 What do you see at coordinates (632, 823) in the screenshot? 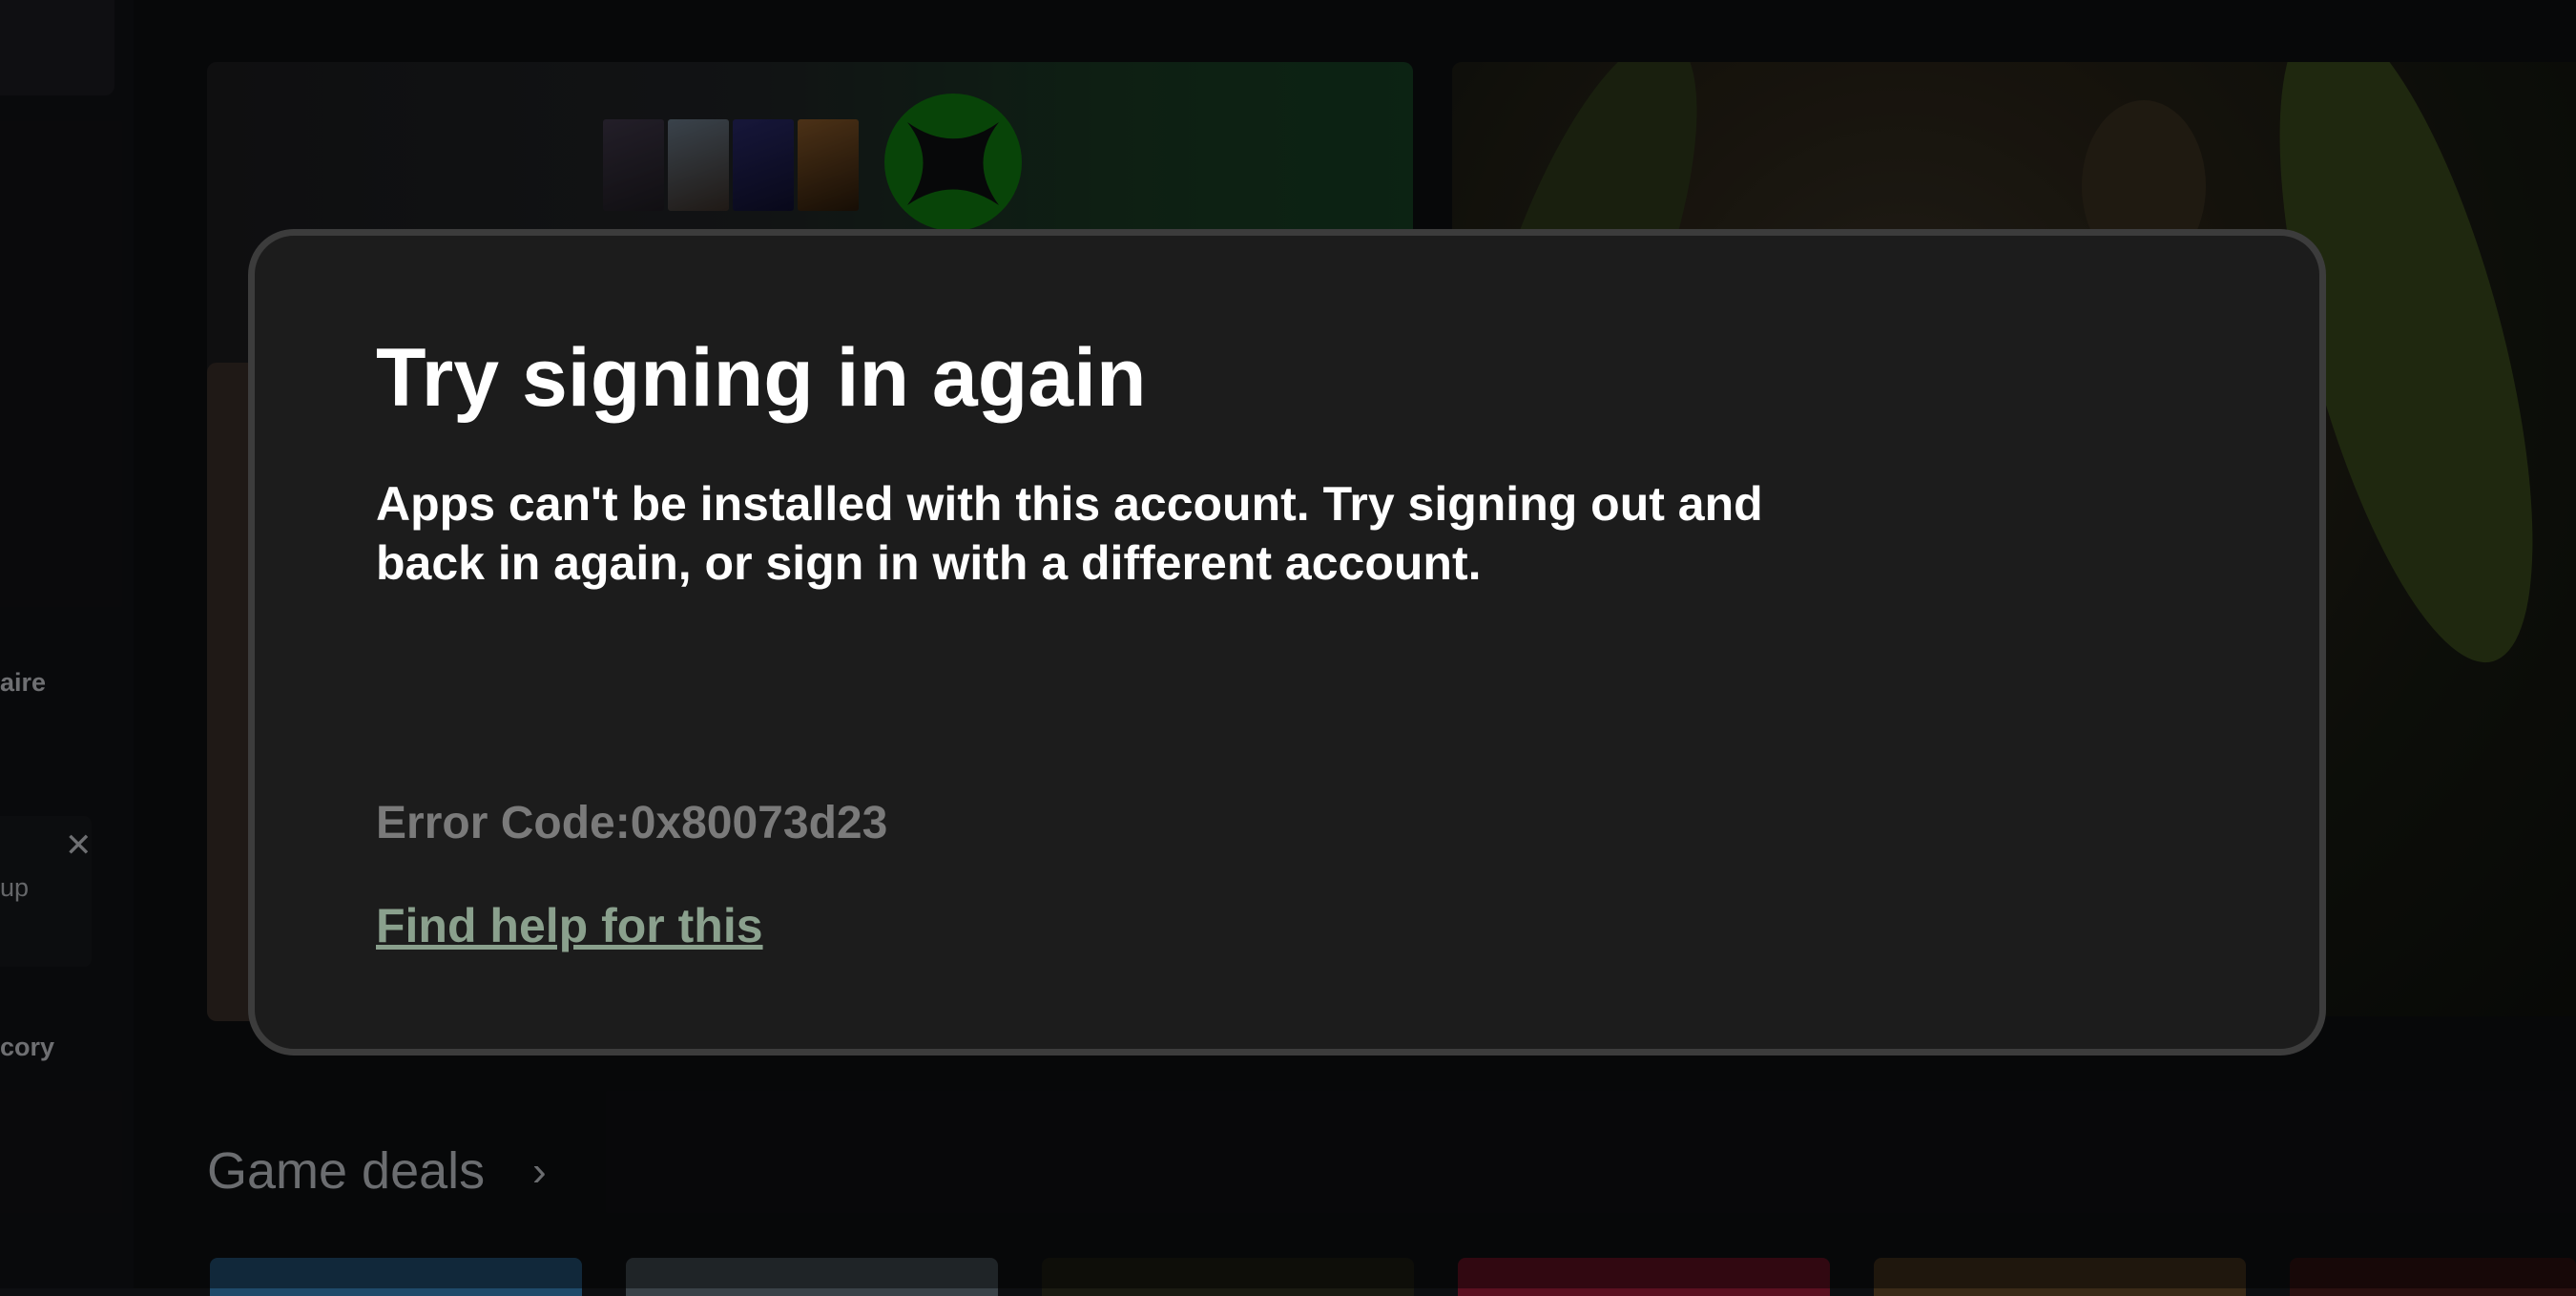
I see `error-code: Error Code:0x80073d23` at bounding box center [632, 823].